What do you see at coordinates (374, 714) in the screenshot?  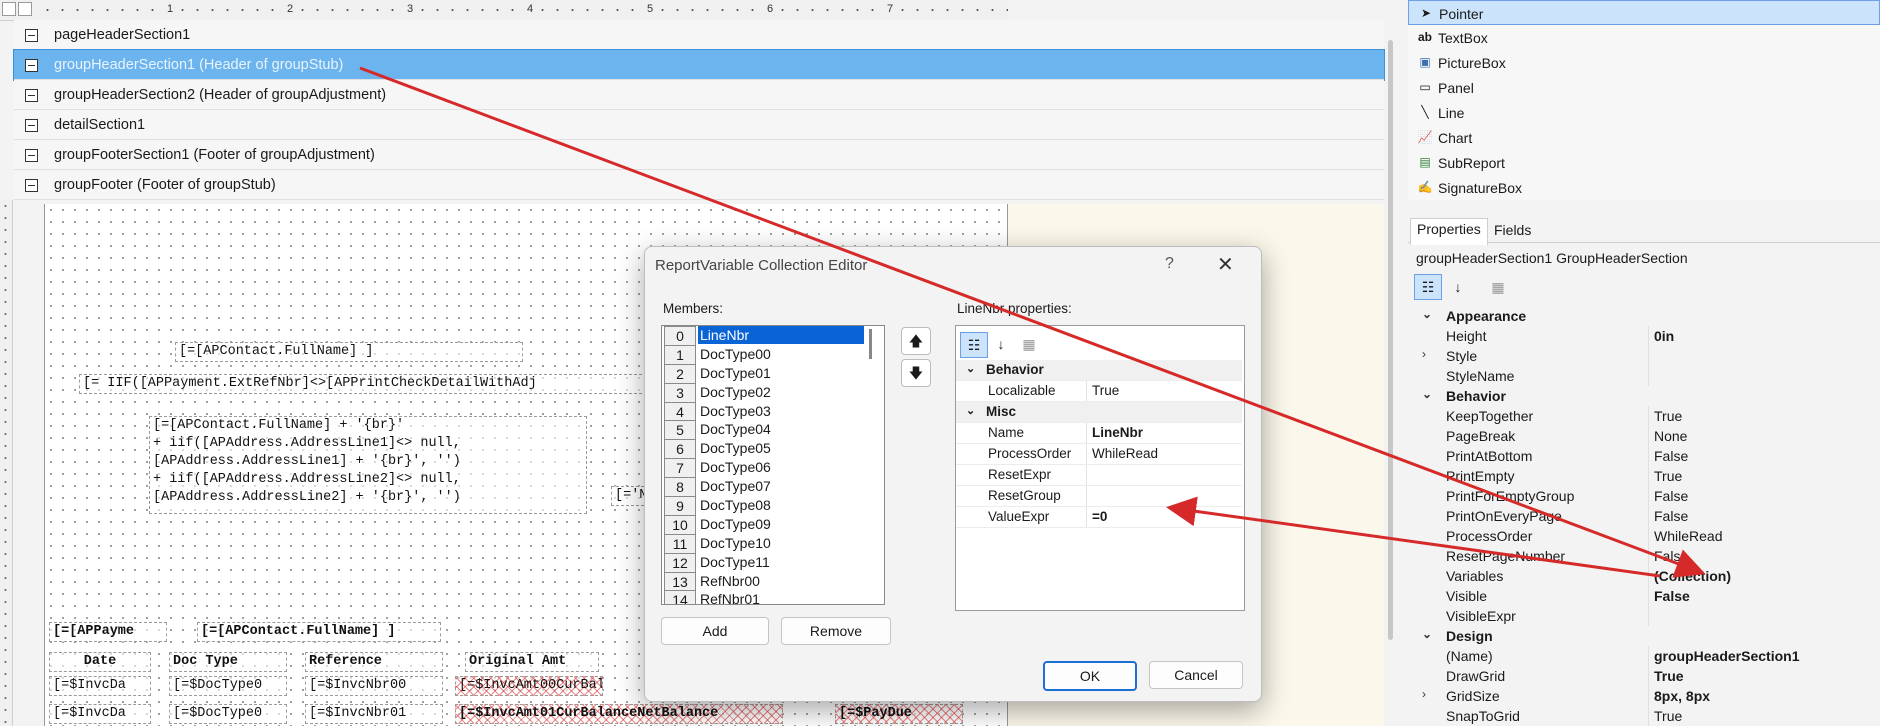 I see `textbox-invc-nbr: [=$InvcNbr01` at bounding box center [374, 714].